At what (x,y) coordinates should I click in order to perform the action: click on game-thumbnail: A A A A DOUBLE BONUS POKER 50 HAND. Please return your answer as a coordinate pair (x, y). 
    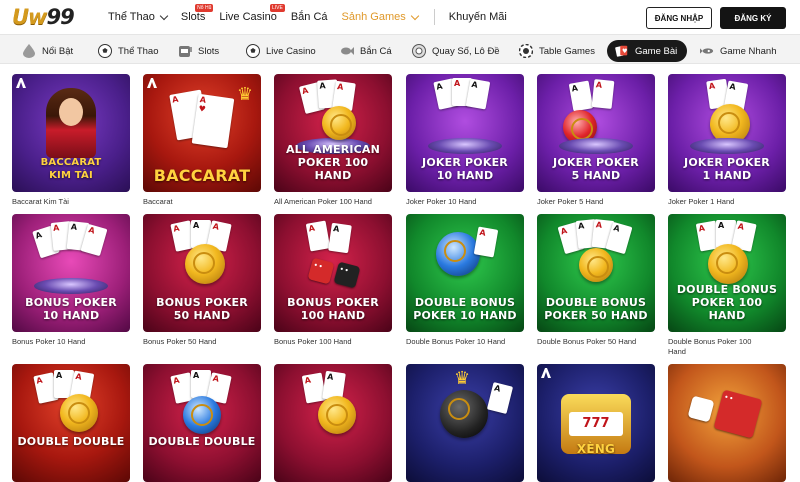
    Looking at the image, I should click on (596, 273).